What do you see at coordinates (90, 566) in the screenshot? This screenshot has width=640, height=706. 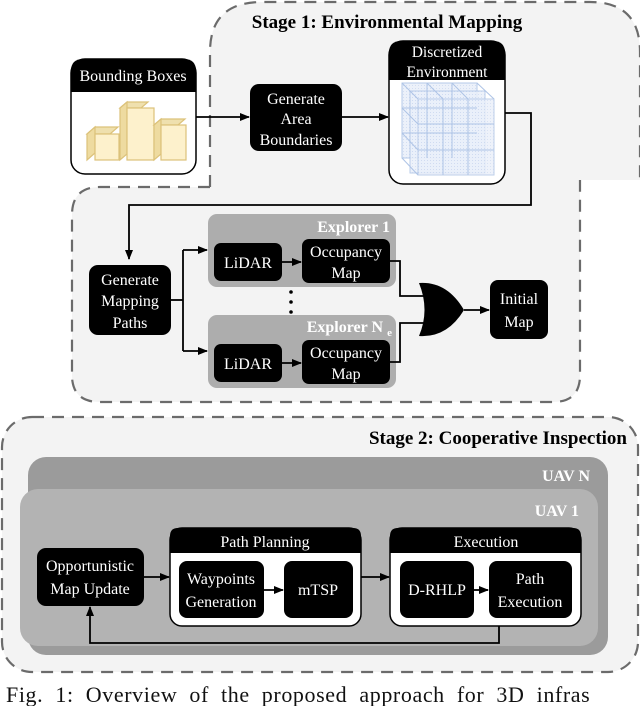 I see `opportunistic-line-1: Opportunistic` at bounding box center [90, 566].